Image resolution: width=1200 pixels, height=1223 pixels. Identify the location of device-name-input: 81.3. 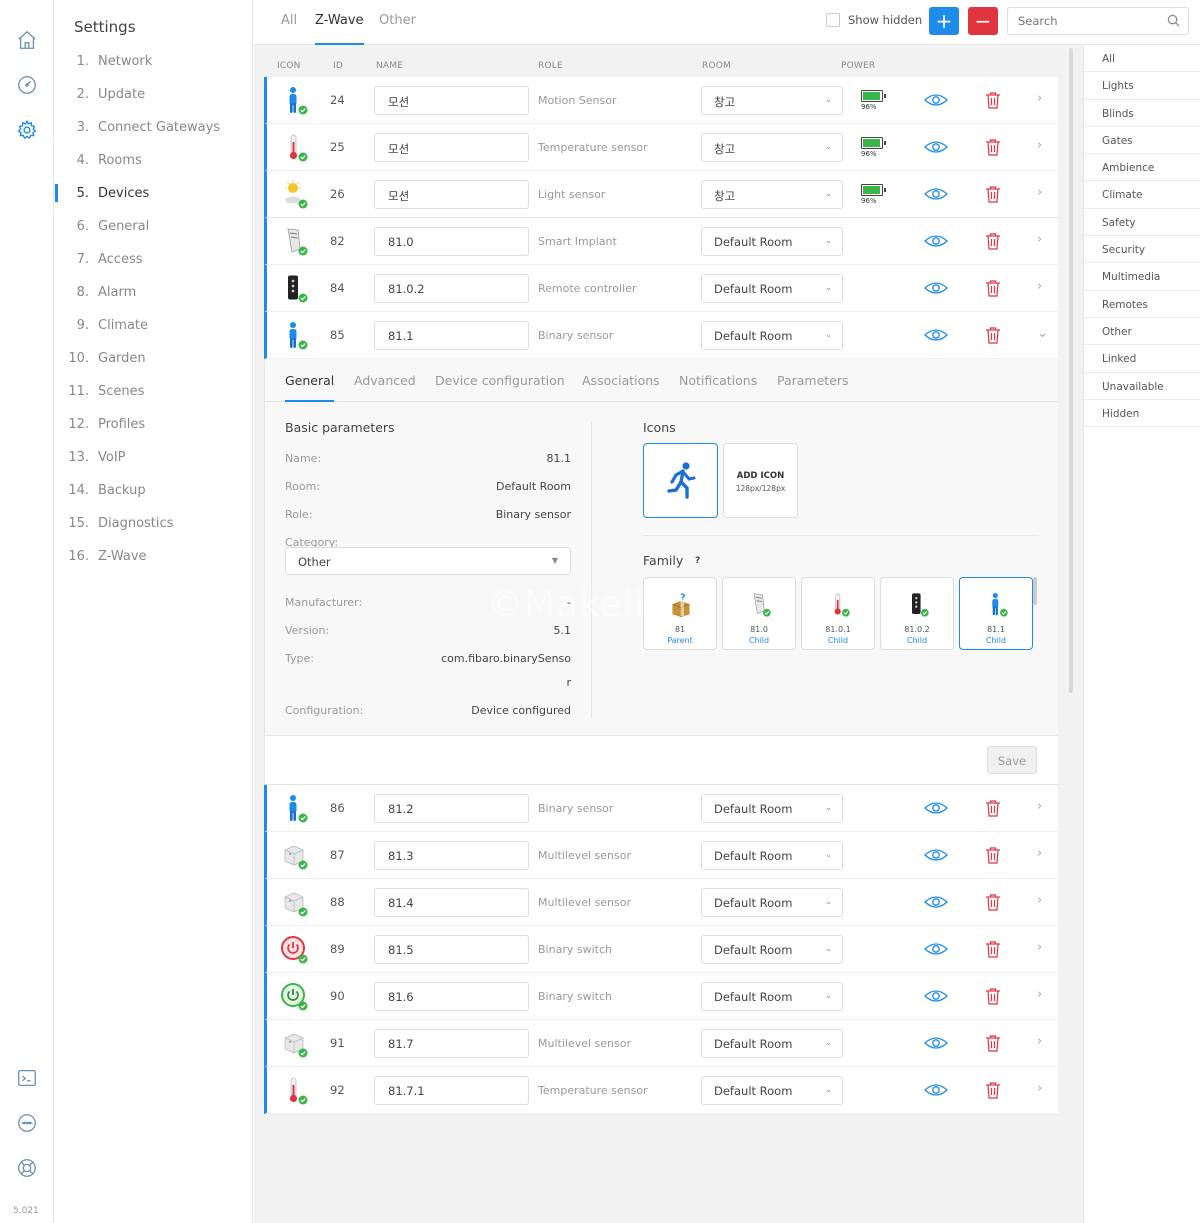
(451, 855).